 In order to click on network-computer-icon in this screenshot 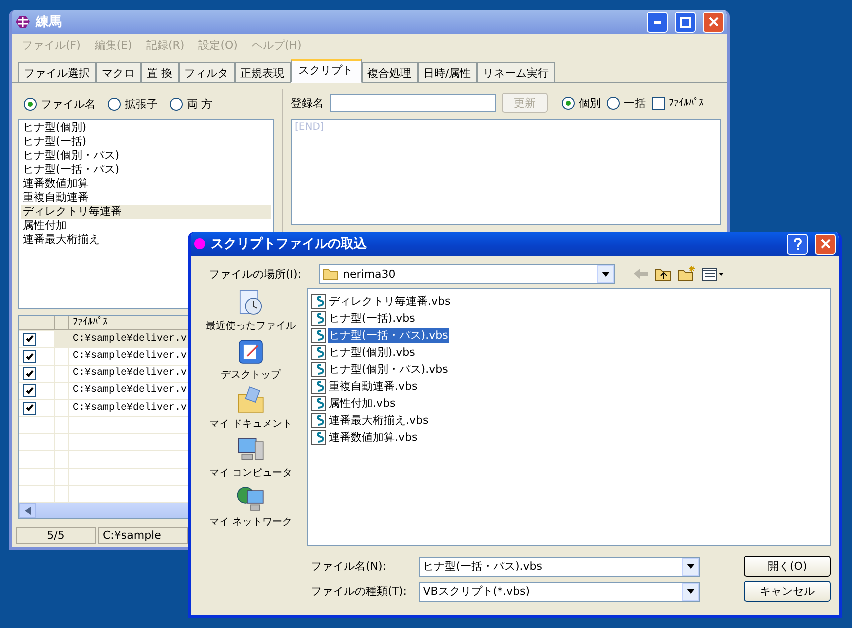, I will do `click(251, 499)`.